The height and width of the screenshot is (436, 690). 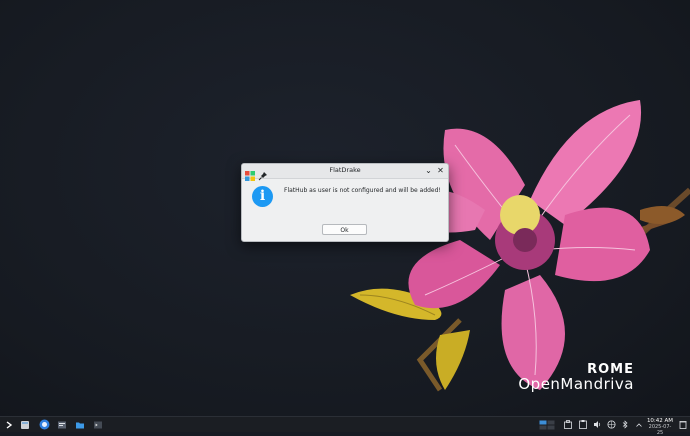 I want to click on dialog-title: FlatDrake, so click(x=345, y=170).